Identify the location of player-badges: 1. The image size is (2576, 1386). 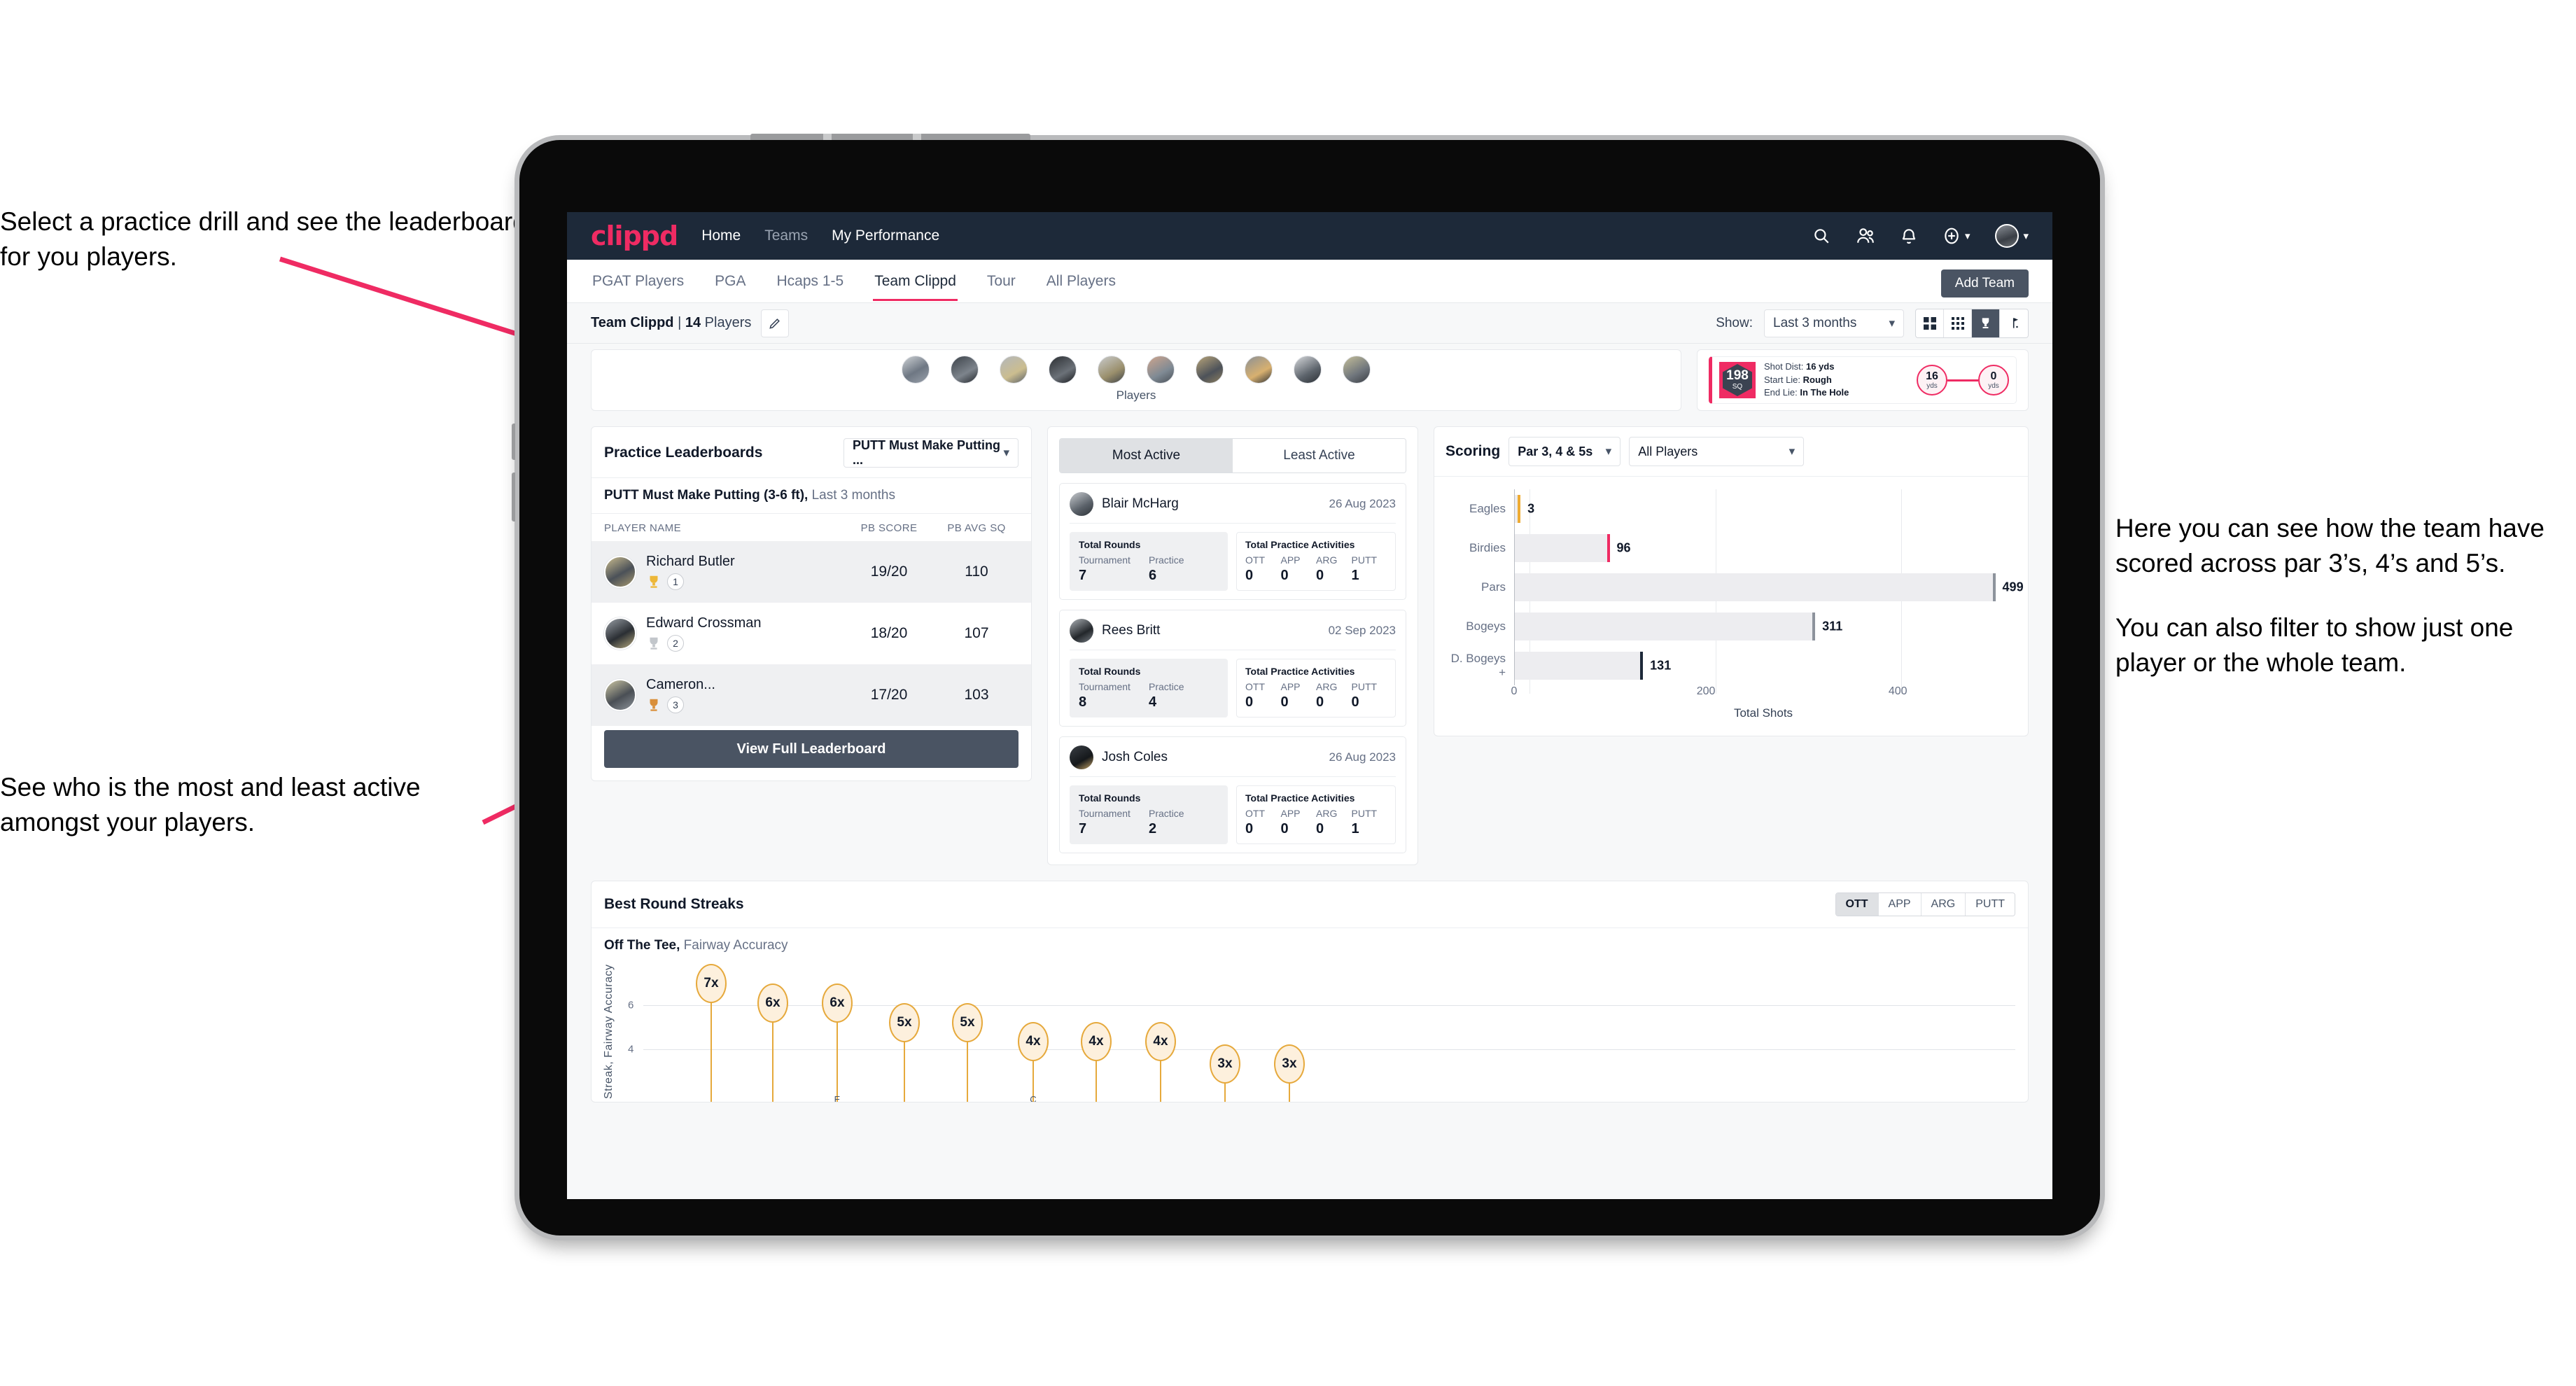
(745, 581).